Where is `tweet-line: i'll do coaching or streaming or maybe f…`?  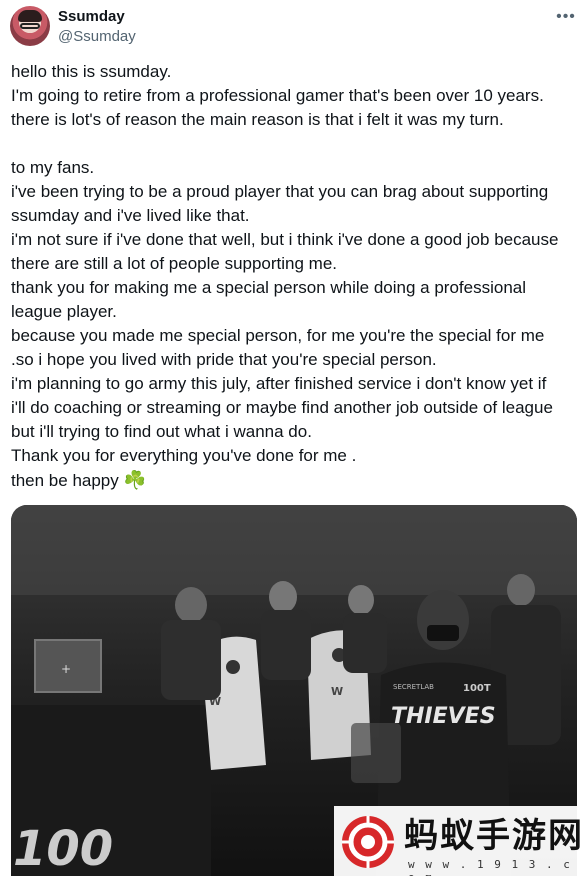 tweet-line: i'll do coaching or streaming or maybe f… is located at coordinates (282, 407).